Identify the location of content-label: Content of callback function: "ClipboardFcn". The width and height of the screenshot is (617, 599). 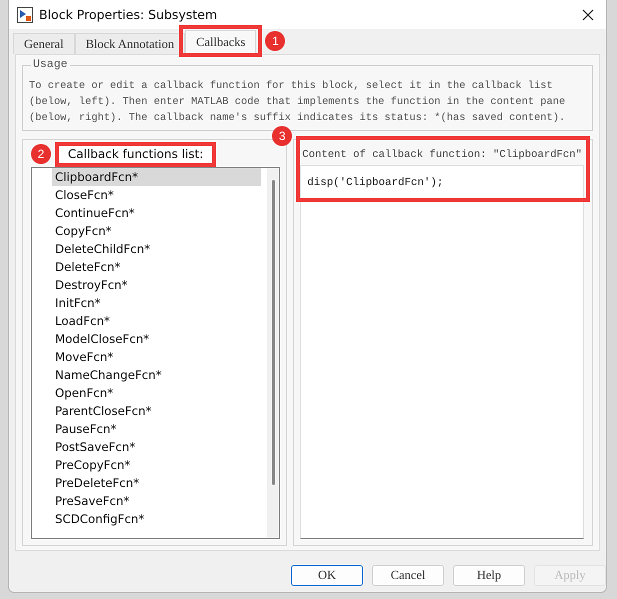
(442, 155).